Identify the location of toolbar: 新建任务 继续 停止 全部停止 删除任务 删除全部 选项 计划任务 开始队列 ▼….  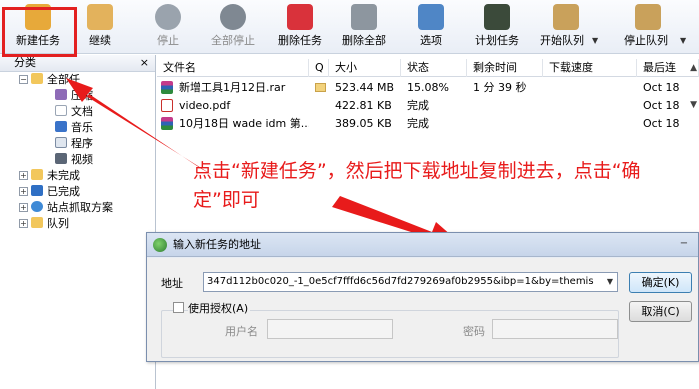
(349, 27).